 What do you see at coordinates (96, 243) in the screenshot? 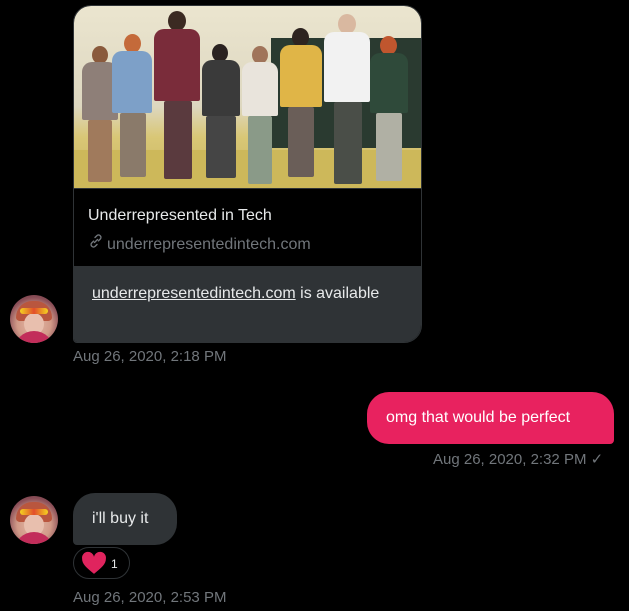
I see `link-icon` at bounding box center [96, 243].